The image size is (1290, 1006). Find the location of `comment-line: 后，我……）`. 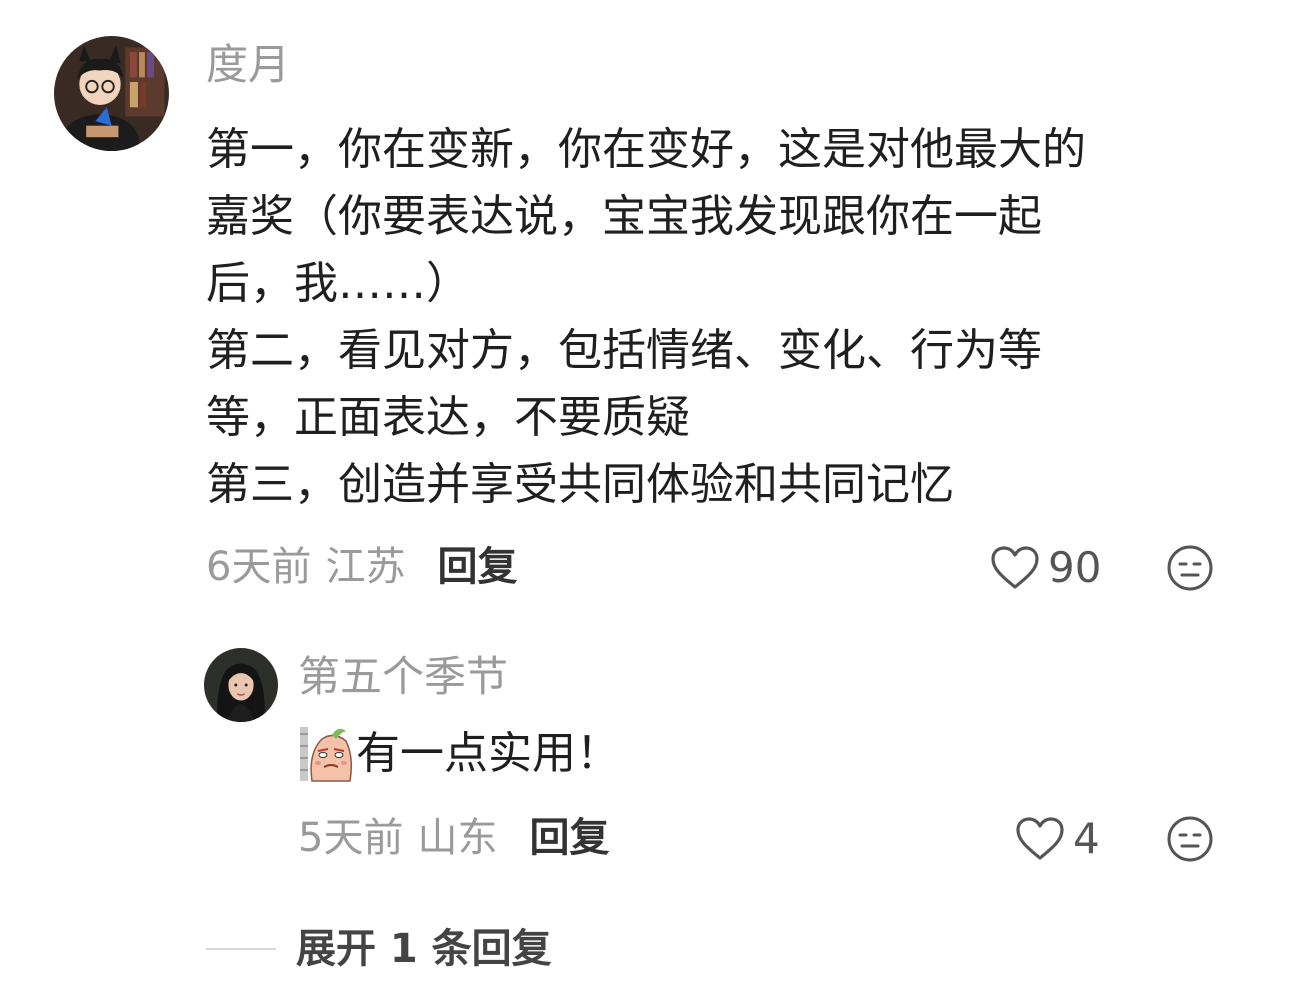

comment-line: 后，我……） is located at coordinates (338, 283).